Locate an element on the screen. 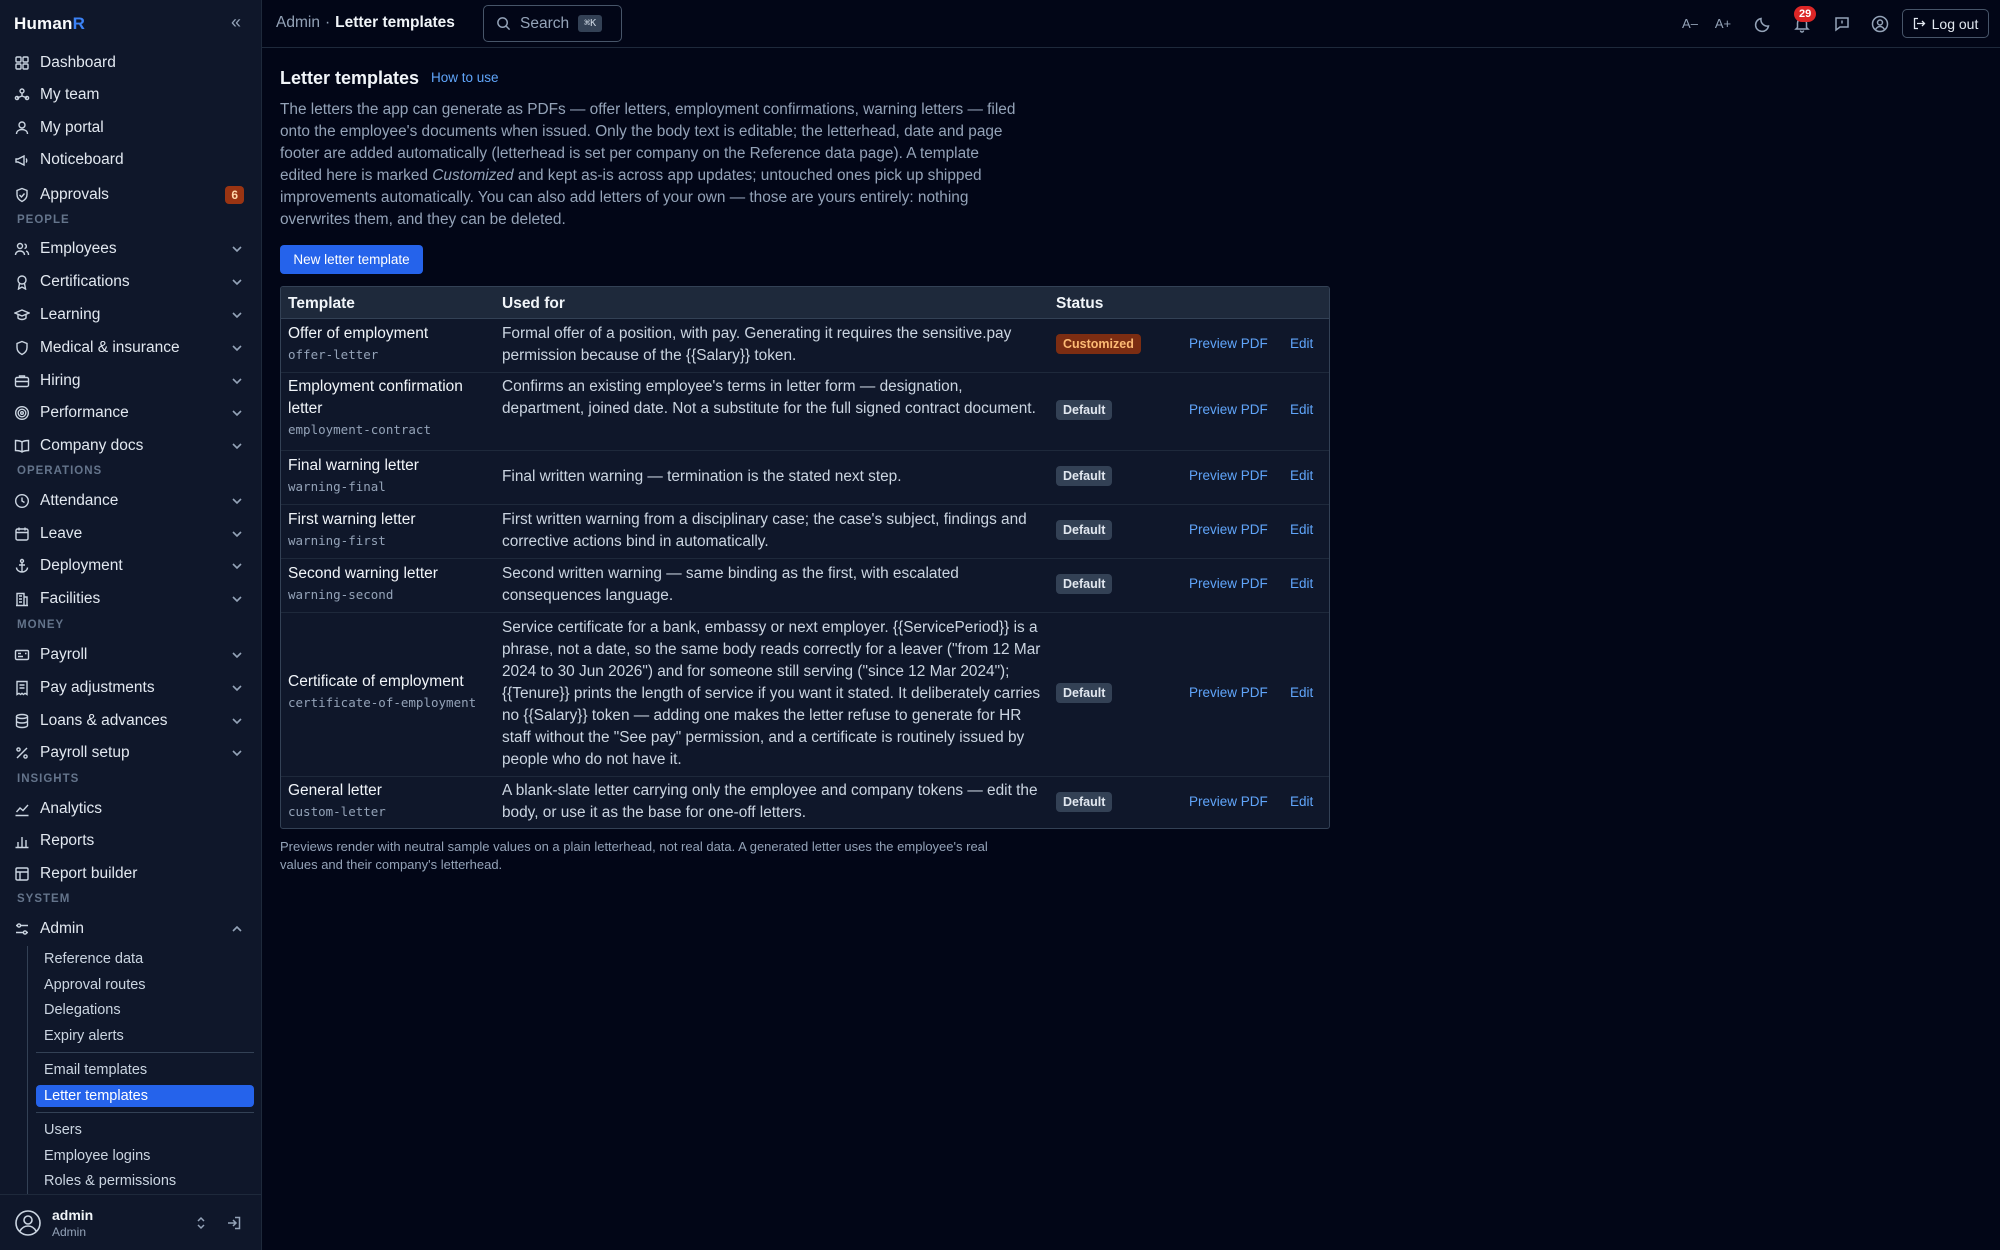  sidebar-item-admin: Admin is located at coordinates (130, 929).